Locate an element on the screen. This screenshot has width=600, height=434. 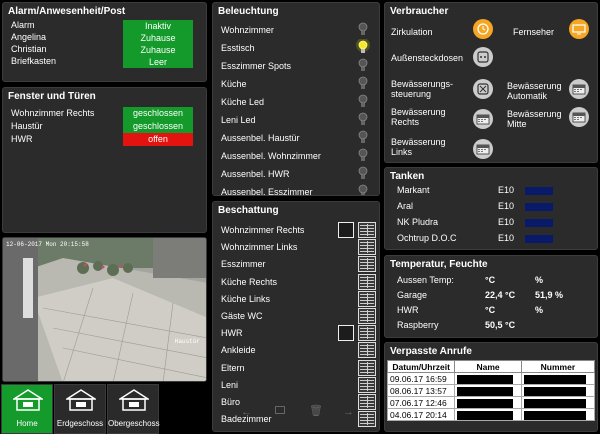
shade-label: Ankleide is located at coordinates (238, 350).